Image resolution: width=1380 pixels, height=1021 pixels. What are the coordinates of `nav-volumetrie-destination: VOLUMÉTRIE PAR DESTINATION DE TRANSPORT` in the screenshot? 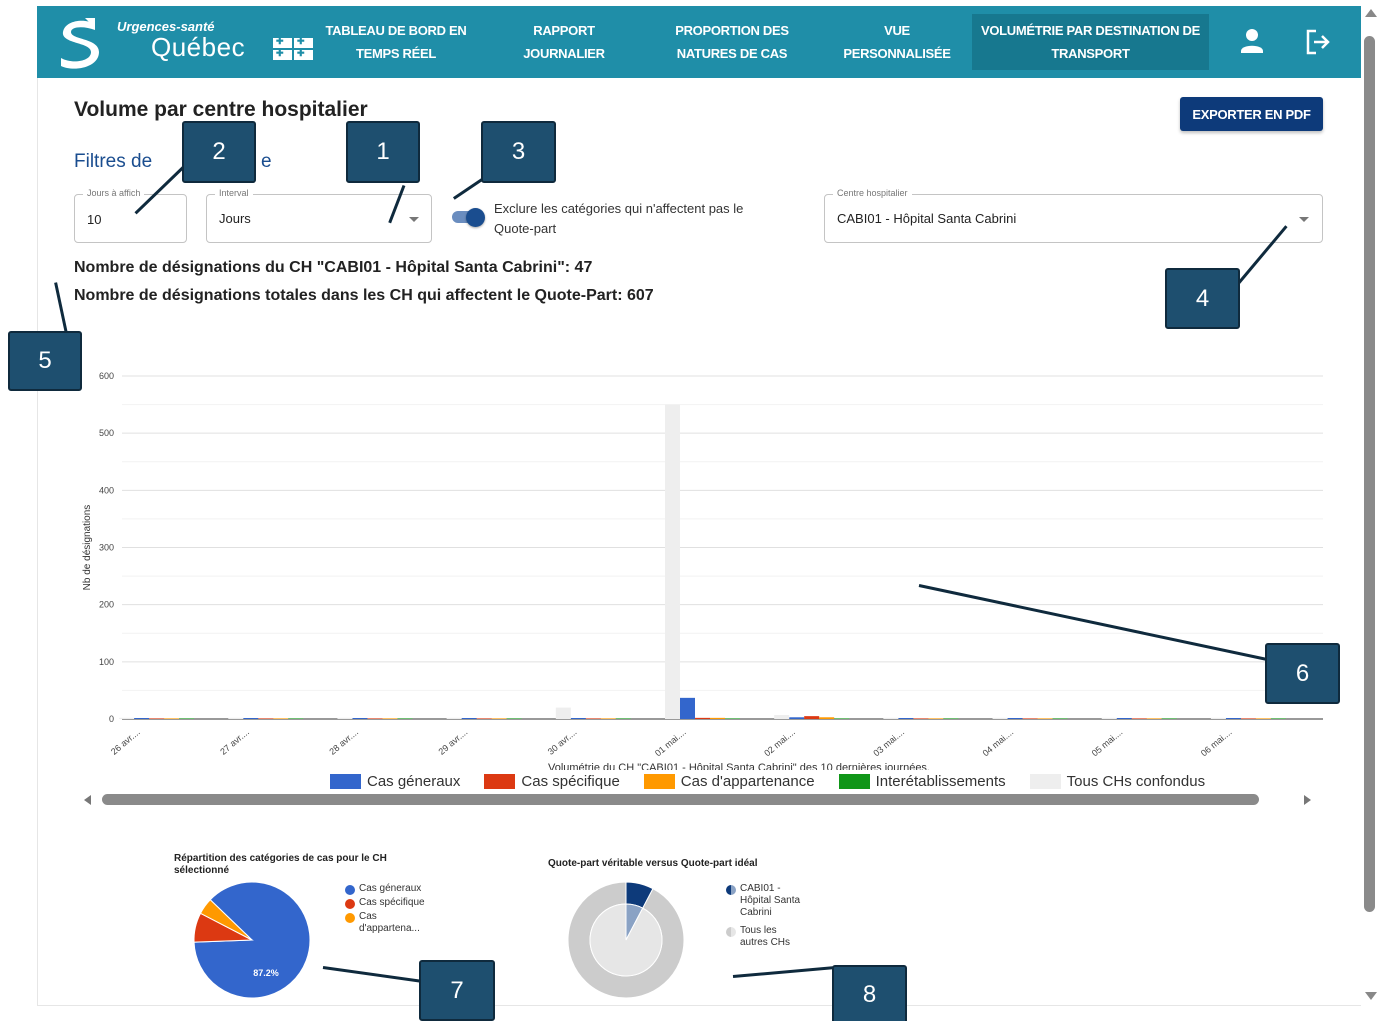 It's located at (1090, 42).